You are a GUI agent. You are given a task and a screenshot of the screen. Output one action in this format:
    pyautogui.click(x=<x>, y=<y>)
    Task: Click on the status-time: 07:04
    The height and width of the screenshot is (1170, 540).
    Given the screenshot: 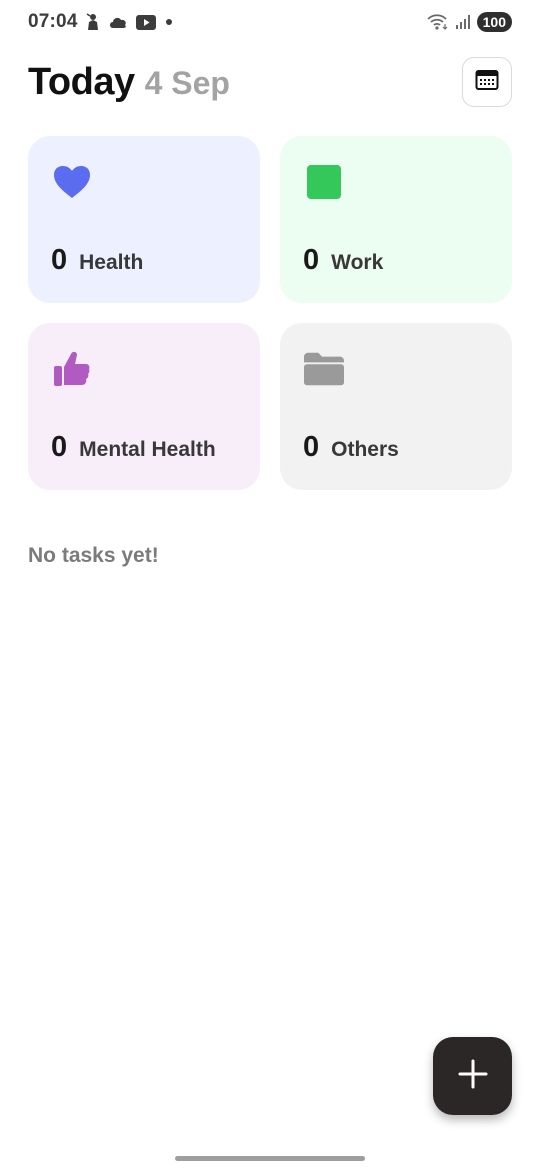 What is the action you would take?
    pyautogui.click(x=53, y=21)
    